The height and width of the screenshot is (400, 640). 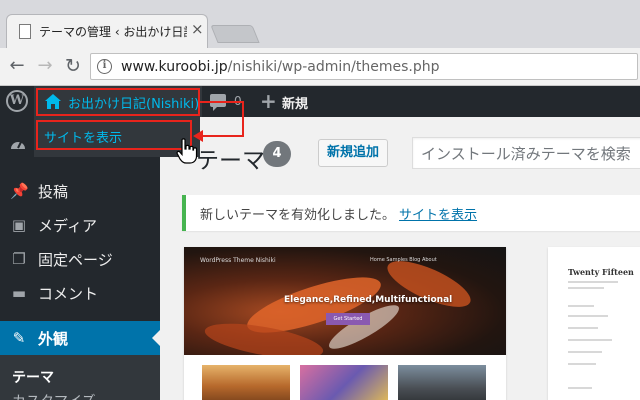 What do you see at coordinates (277, 154) in the screenshot?
I see `theme-count-badge: 4` at bounding box center [277, 154].